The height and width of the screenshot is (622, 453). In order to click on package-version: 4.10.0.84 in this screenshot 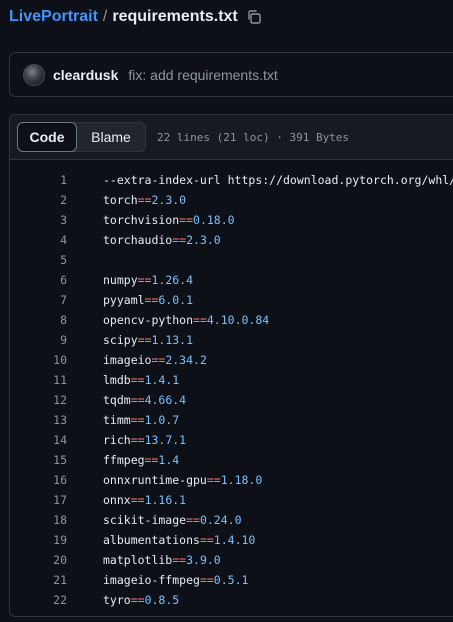, I will do `click(238, 320)`.